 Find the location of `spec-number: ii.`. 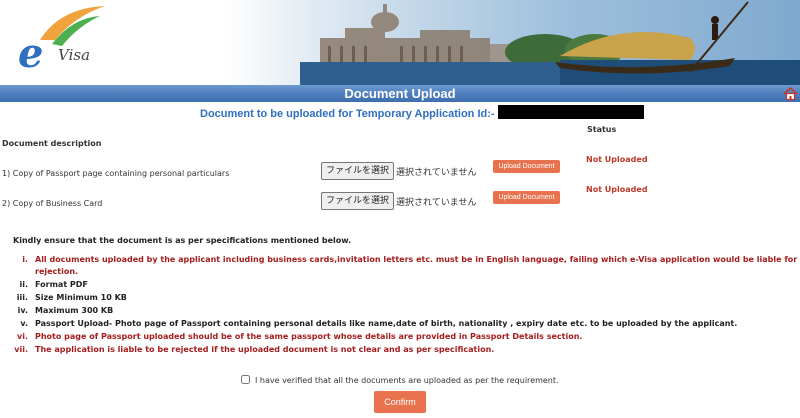

spec-number: ii. is located at coordinates (23, 284).